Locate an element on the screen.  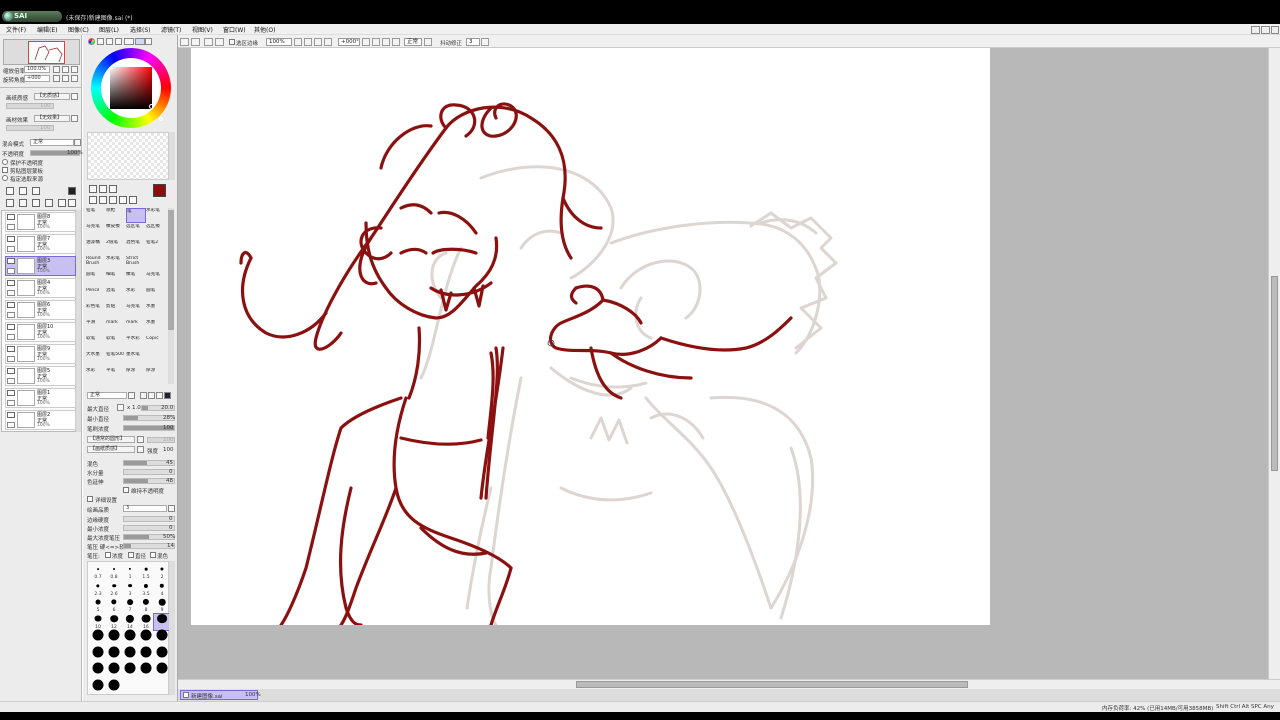
pressure-density-checkbox is located at coordinates (108, 555).